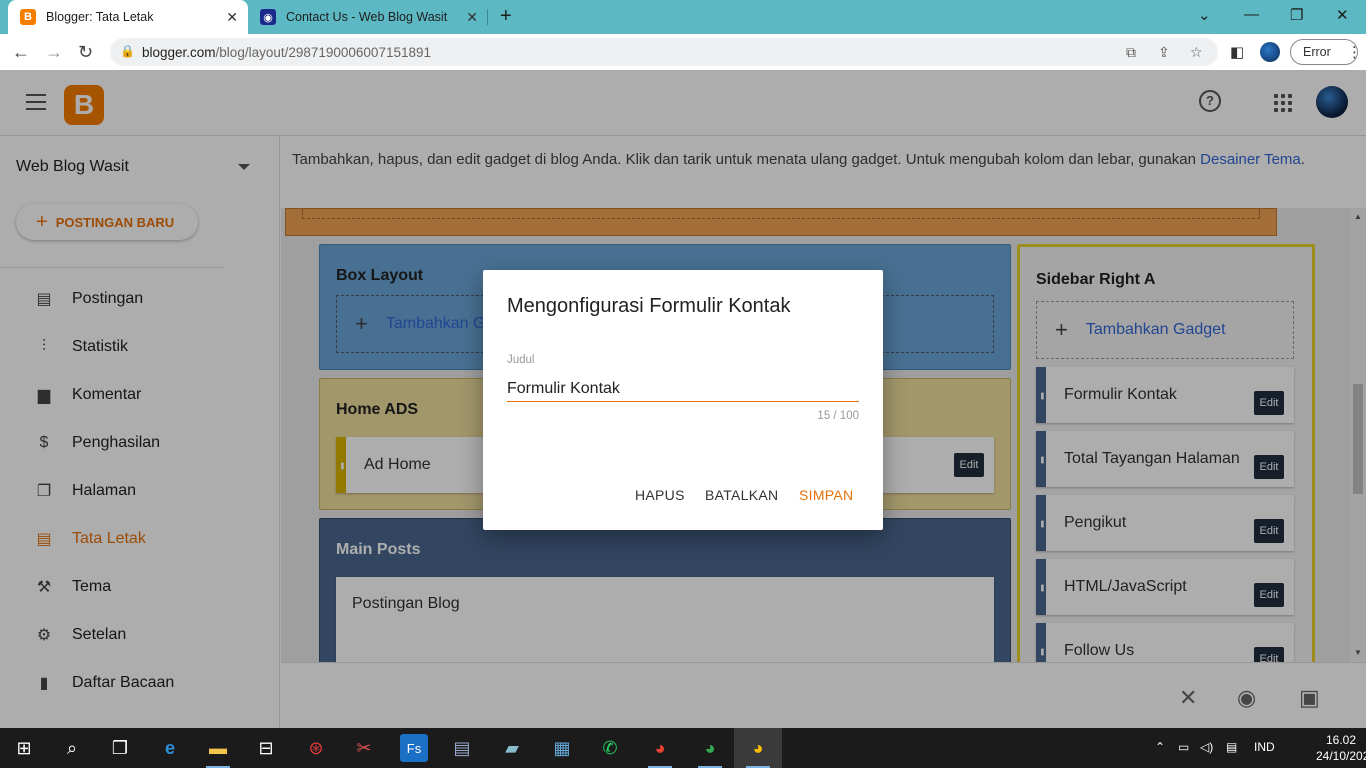  I want to click on notification-icon: ▤, so click(1231, 747).